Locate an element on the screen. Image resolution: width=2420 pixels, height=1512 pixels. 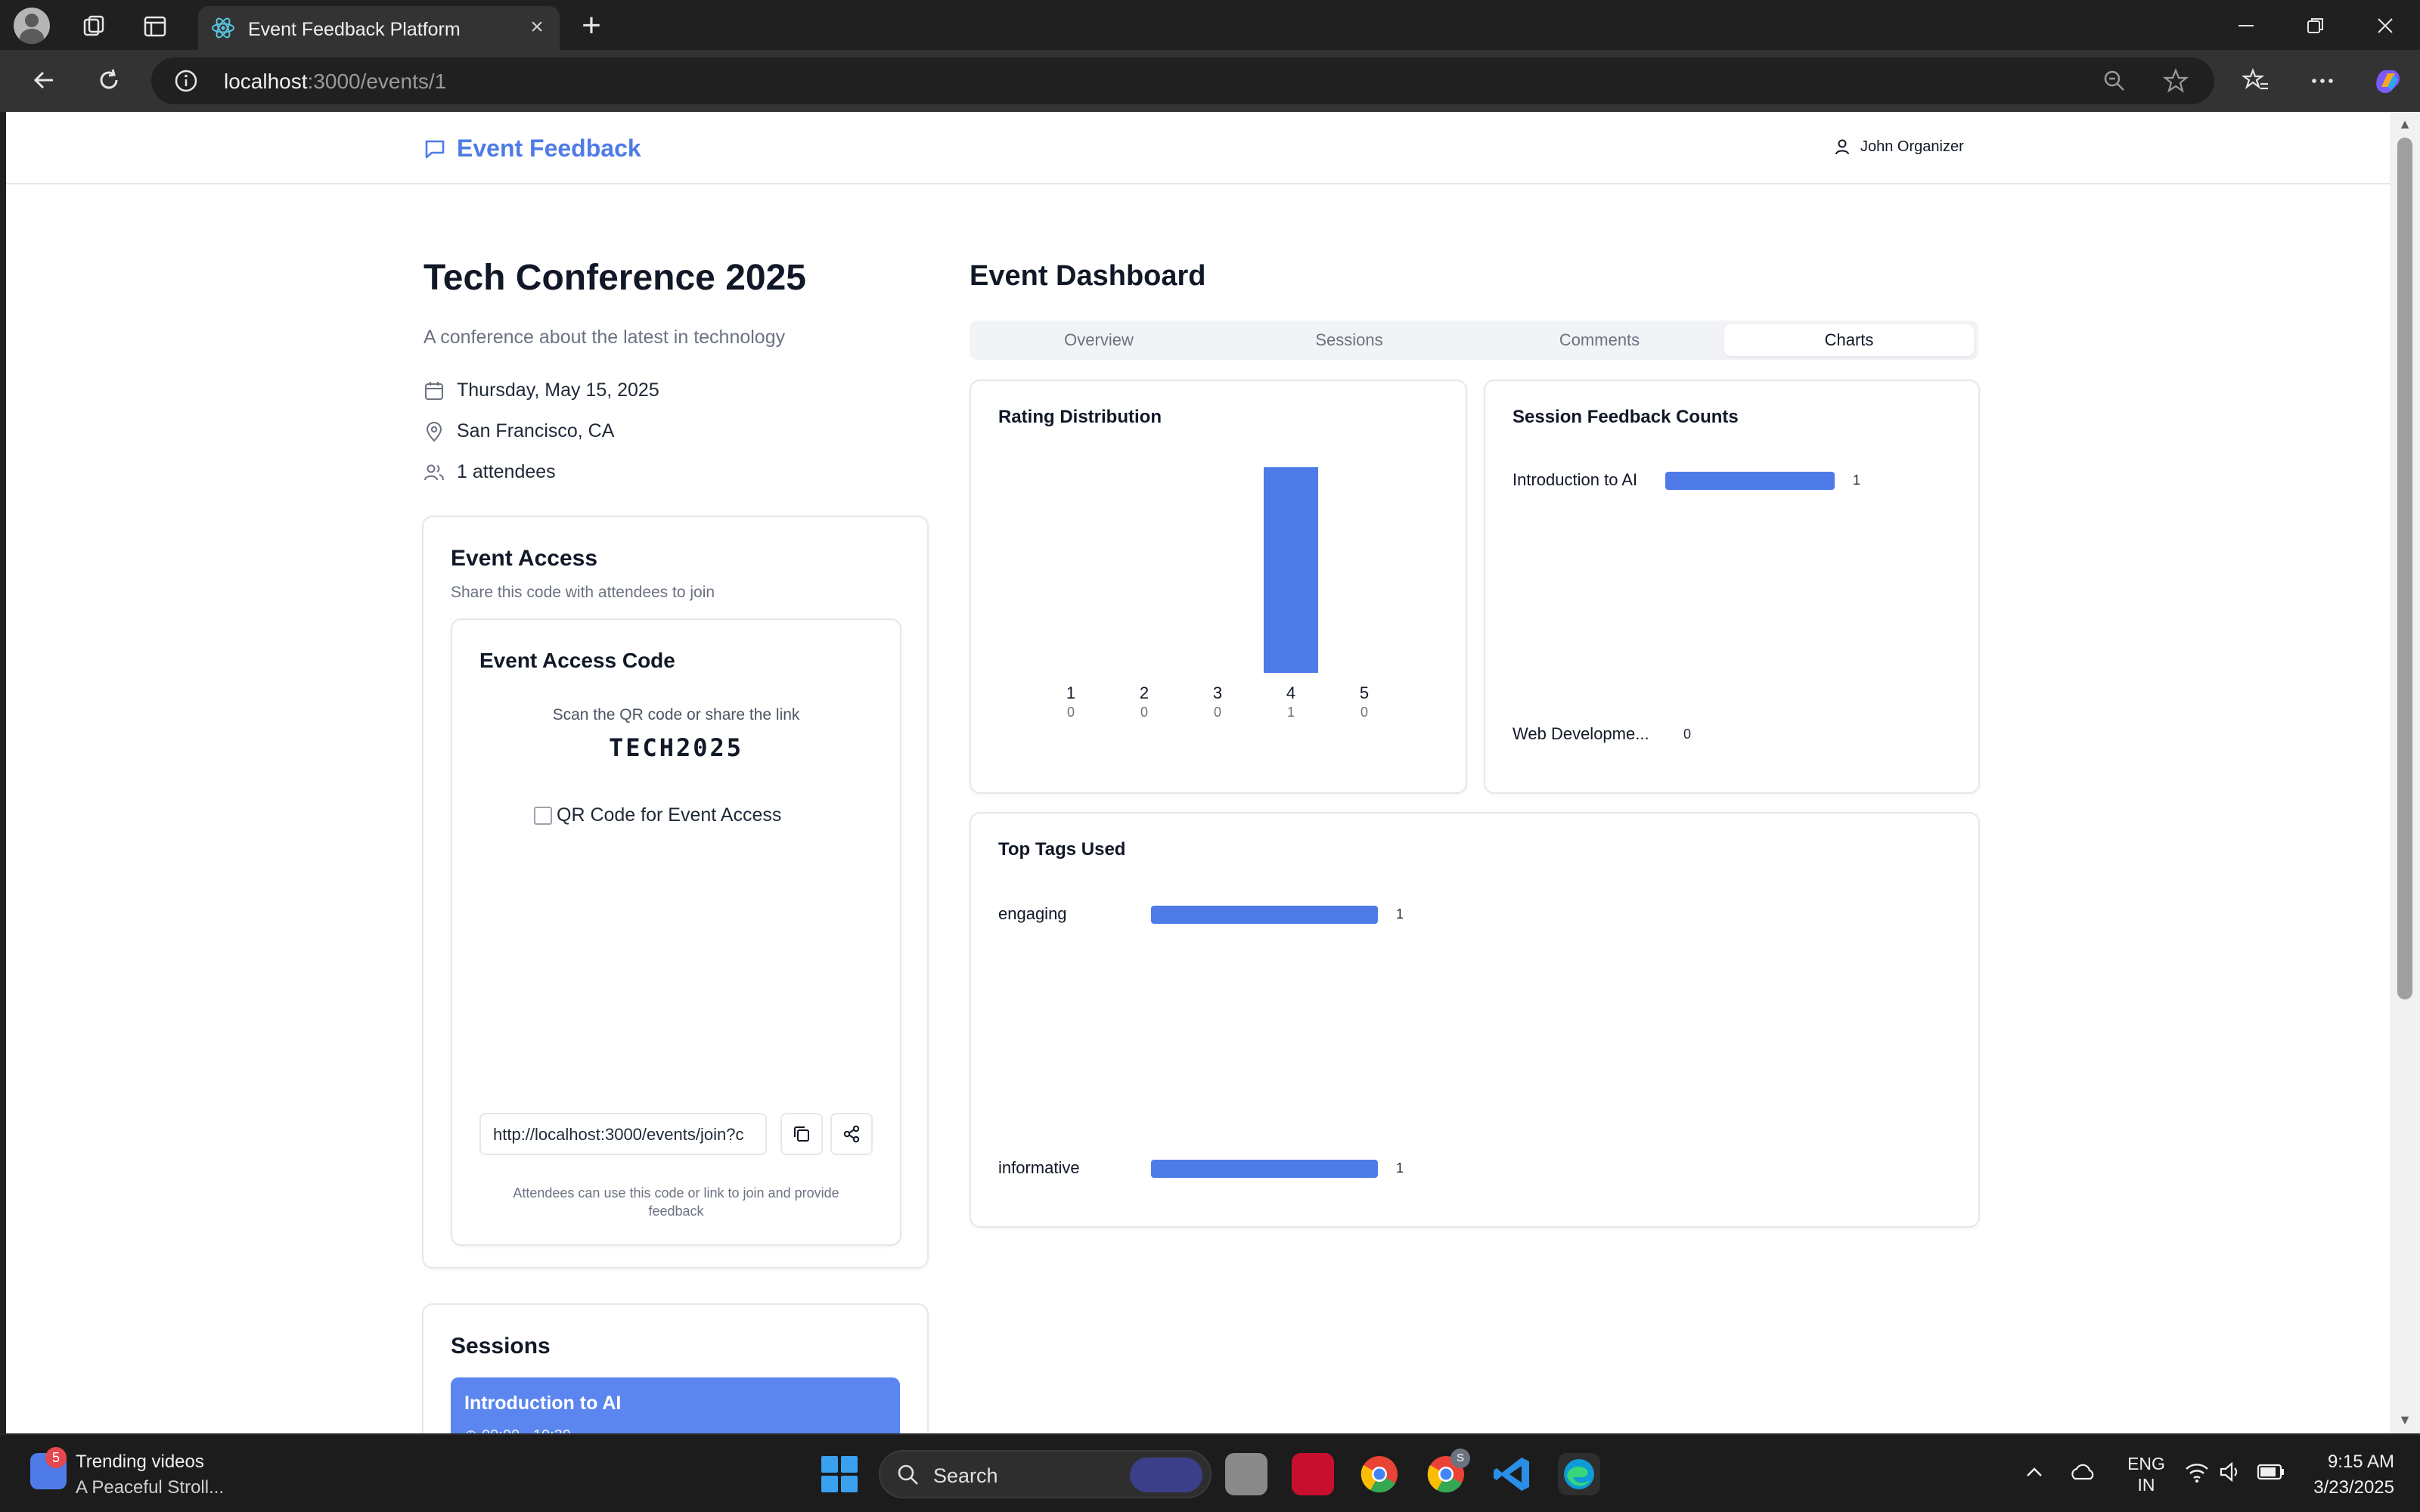
windows-start-icon is located at coordinates (839, 1474).